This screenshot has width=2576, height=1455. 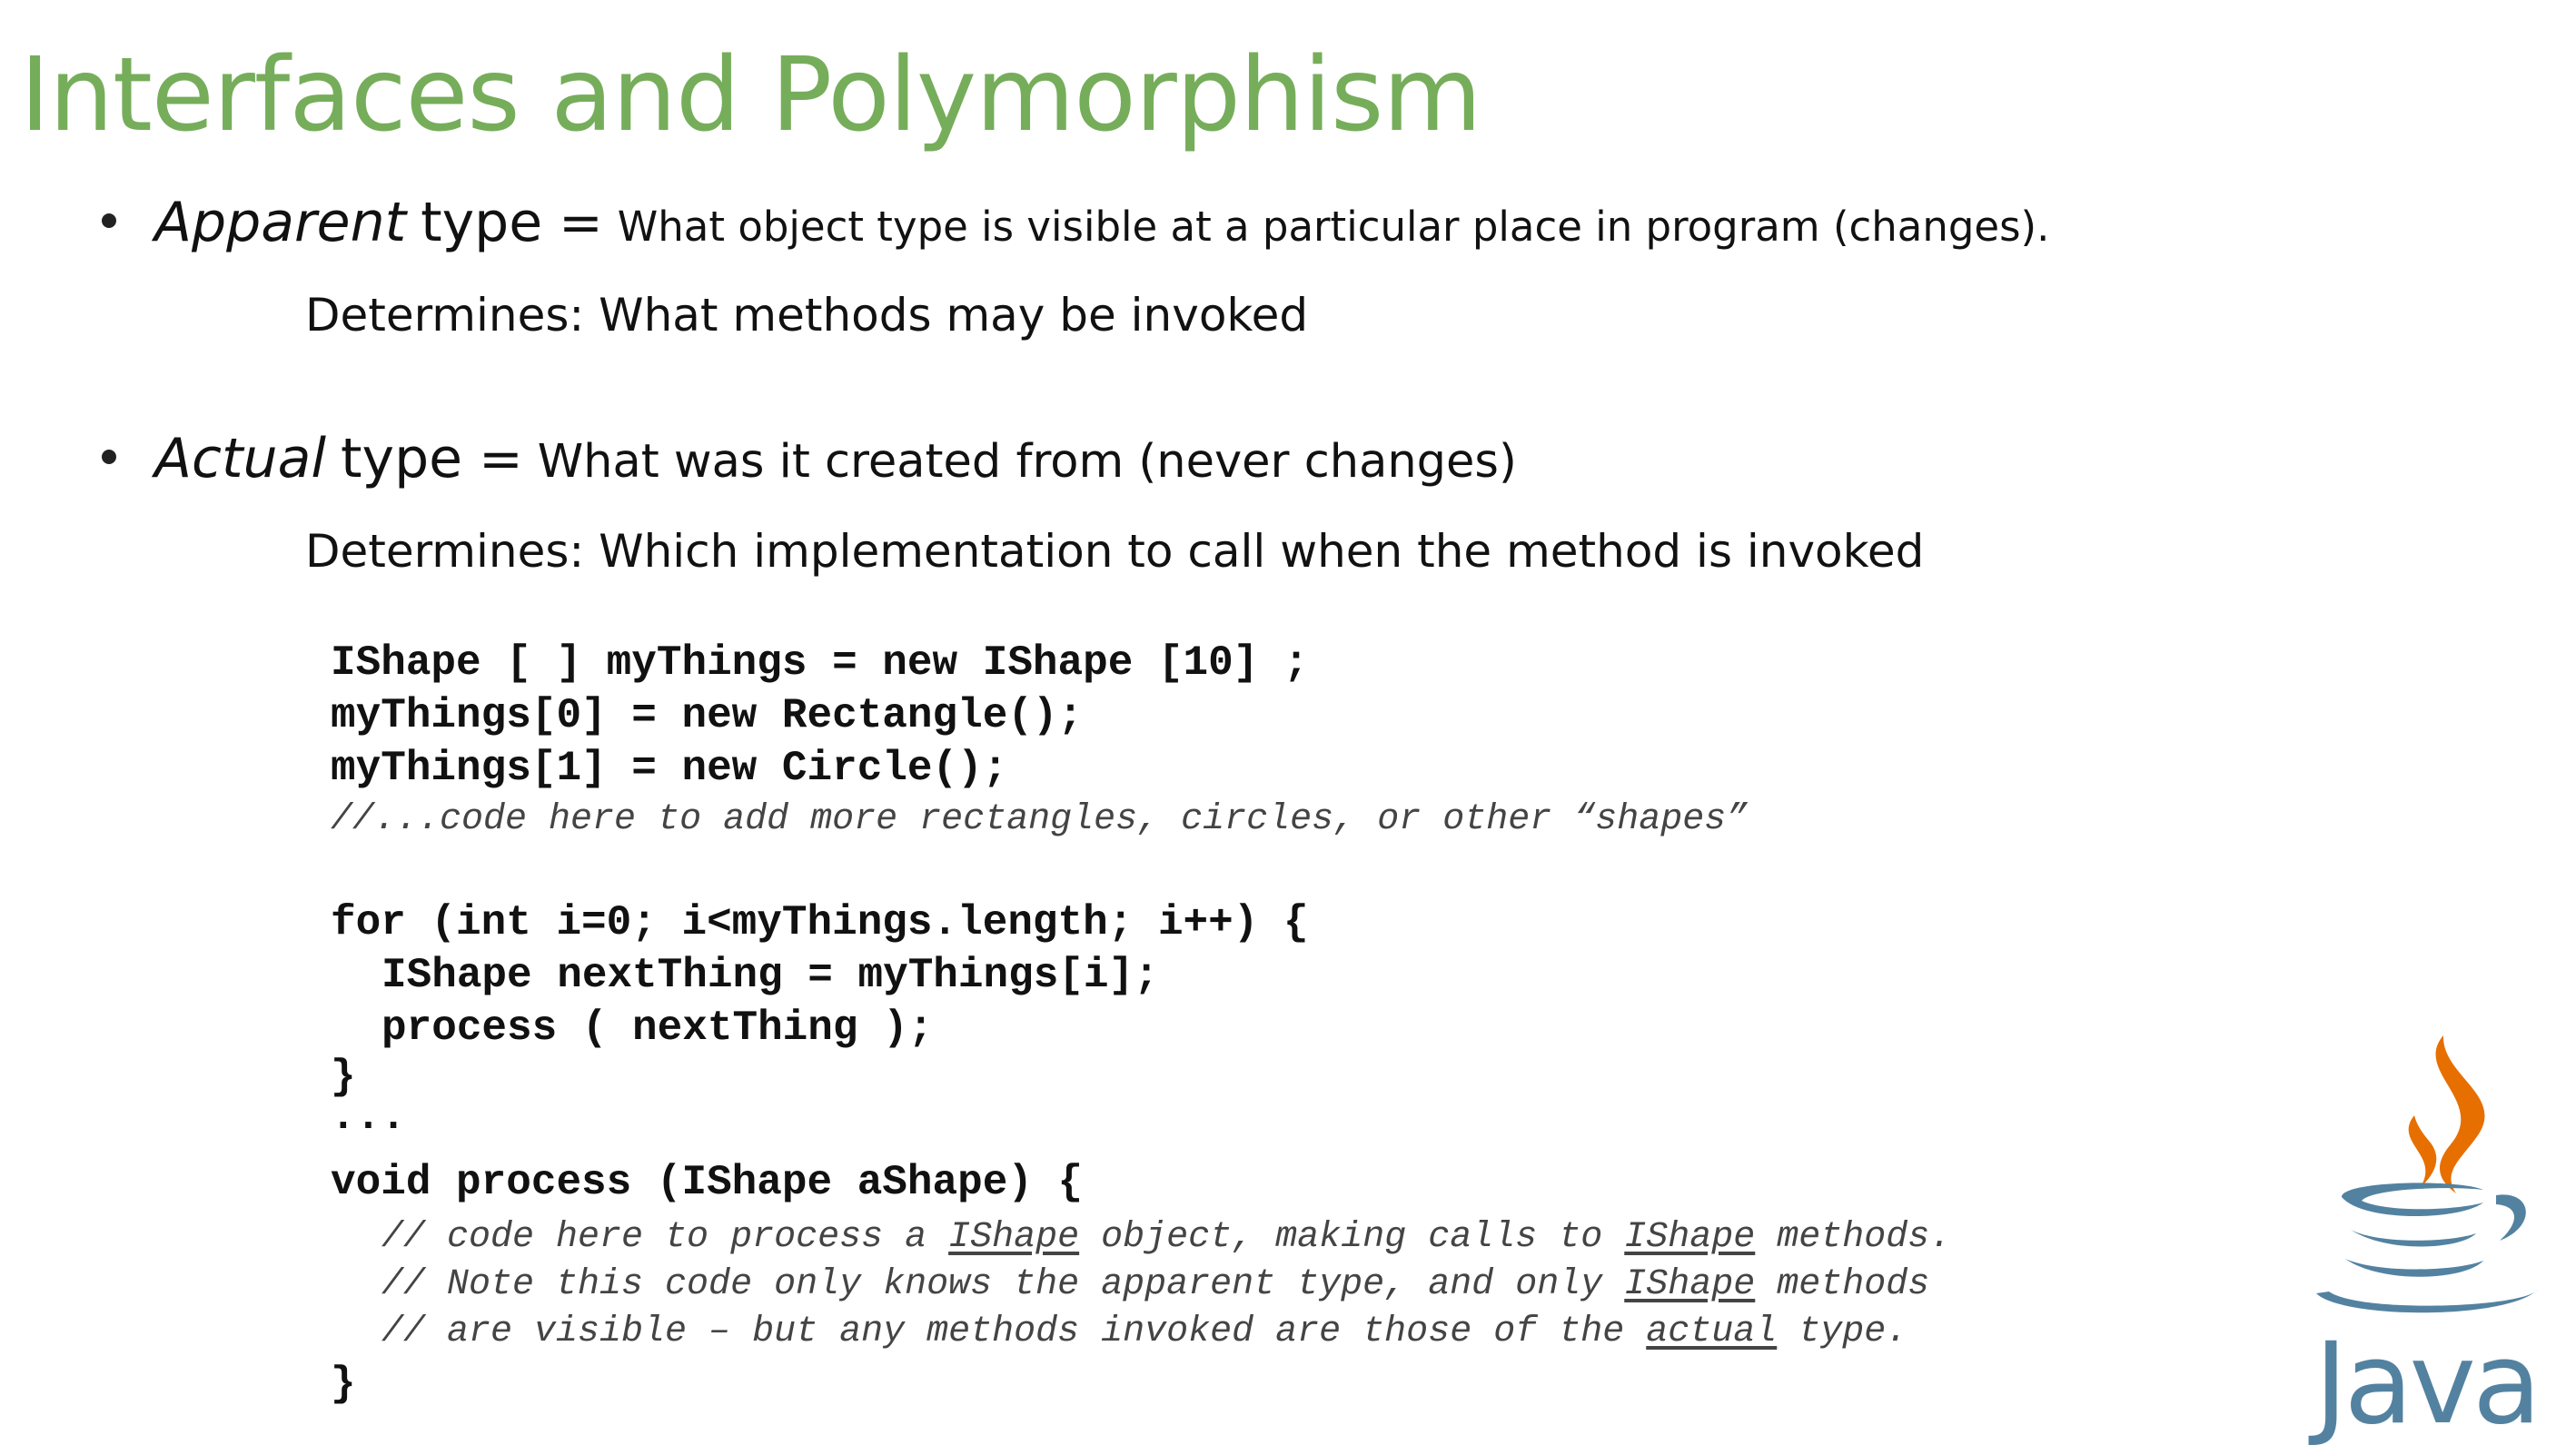 What do you see at coordinates (2427, 1385) in the screenshot?
I see `java-logo-word: Java` at bounding box center [2427, 1385].